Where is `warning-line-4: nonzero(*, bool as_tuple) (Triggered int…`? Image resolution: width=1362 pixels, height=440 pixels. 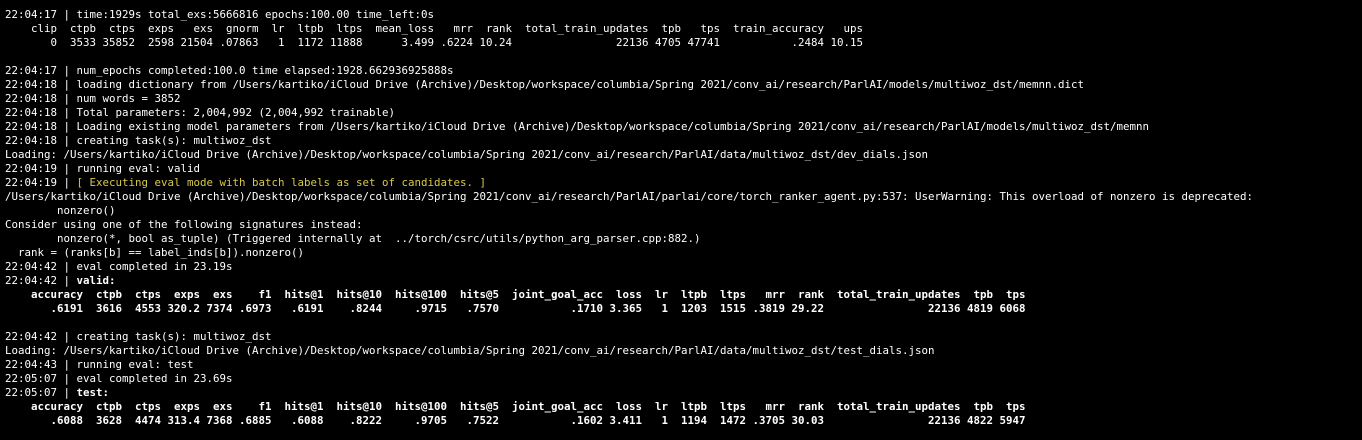
warning-line-4: nonzero(*, bool as_tuple) (Triggered int… is located at coordinates (353, 238).